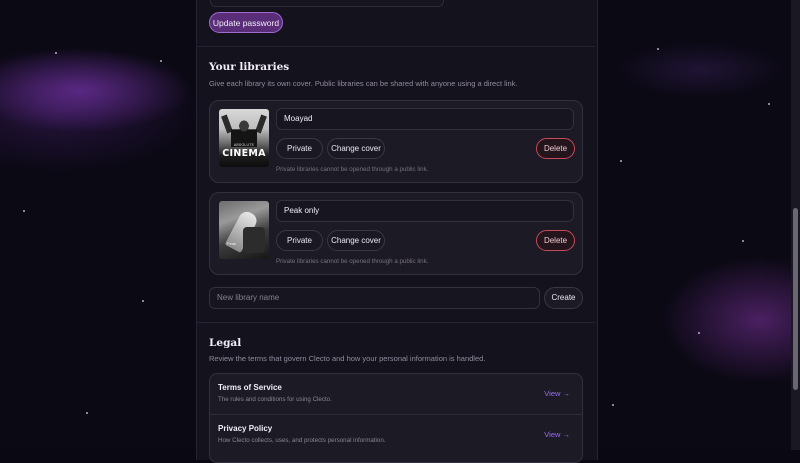 This screenshot has width=800, height=463. What do you see at coordinates (374, 298) in the screenshot?
I see `new-library-name-input: New library name` at bounding box center [374, 298].